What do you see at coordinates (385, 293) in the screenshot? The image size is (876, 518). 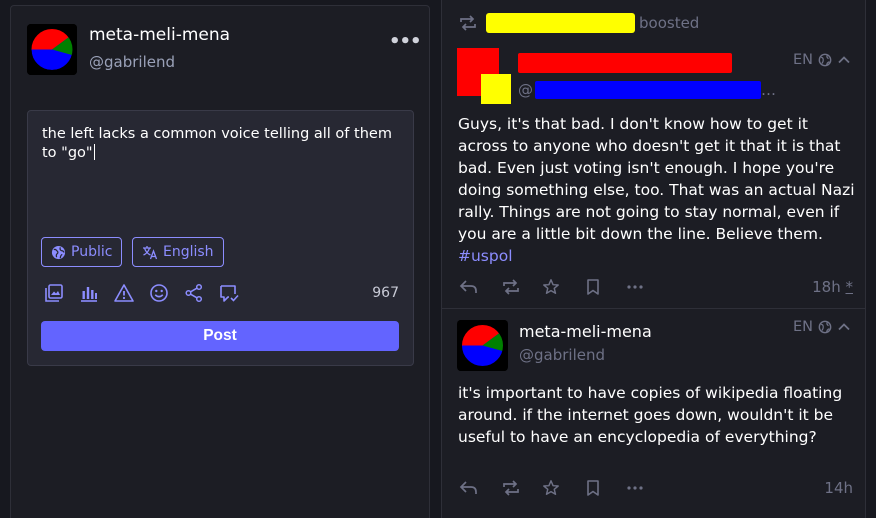 I see `character-counter: 967` at bounding box center [385, 293].